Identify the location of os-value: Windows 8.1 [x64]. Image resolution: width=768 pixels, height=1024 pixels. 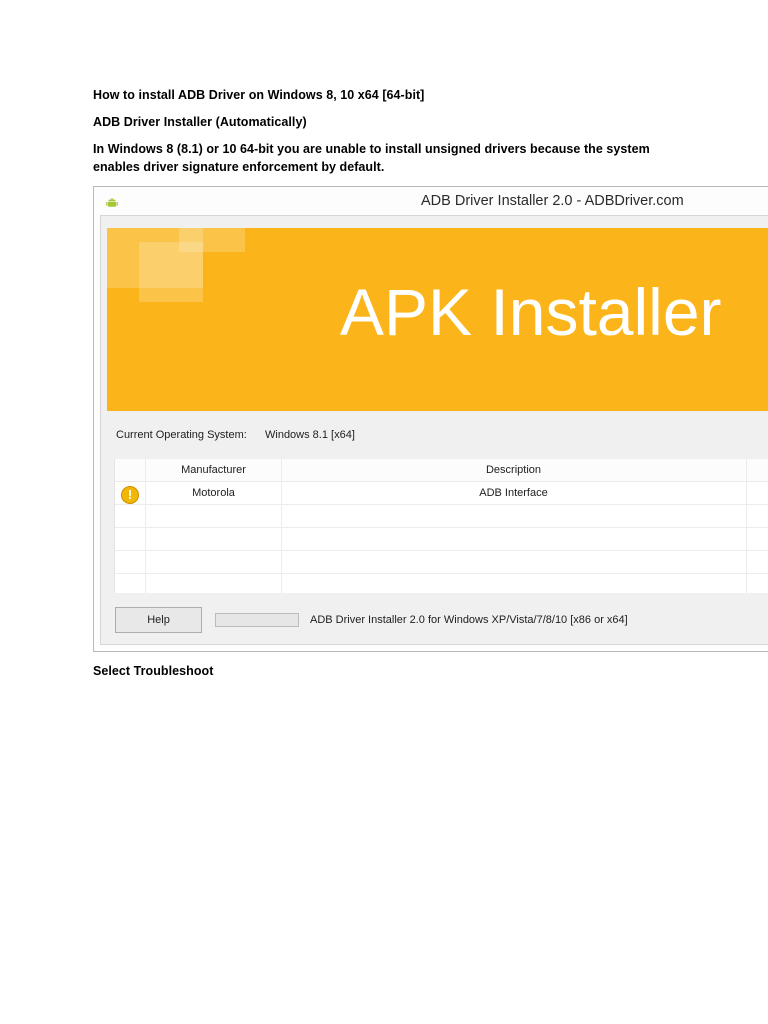
(310, 435).